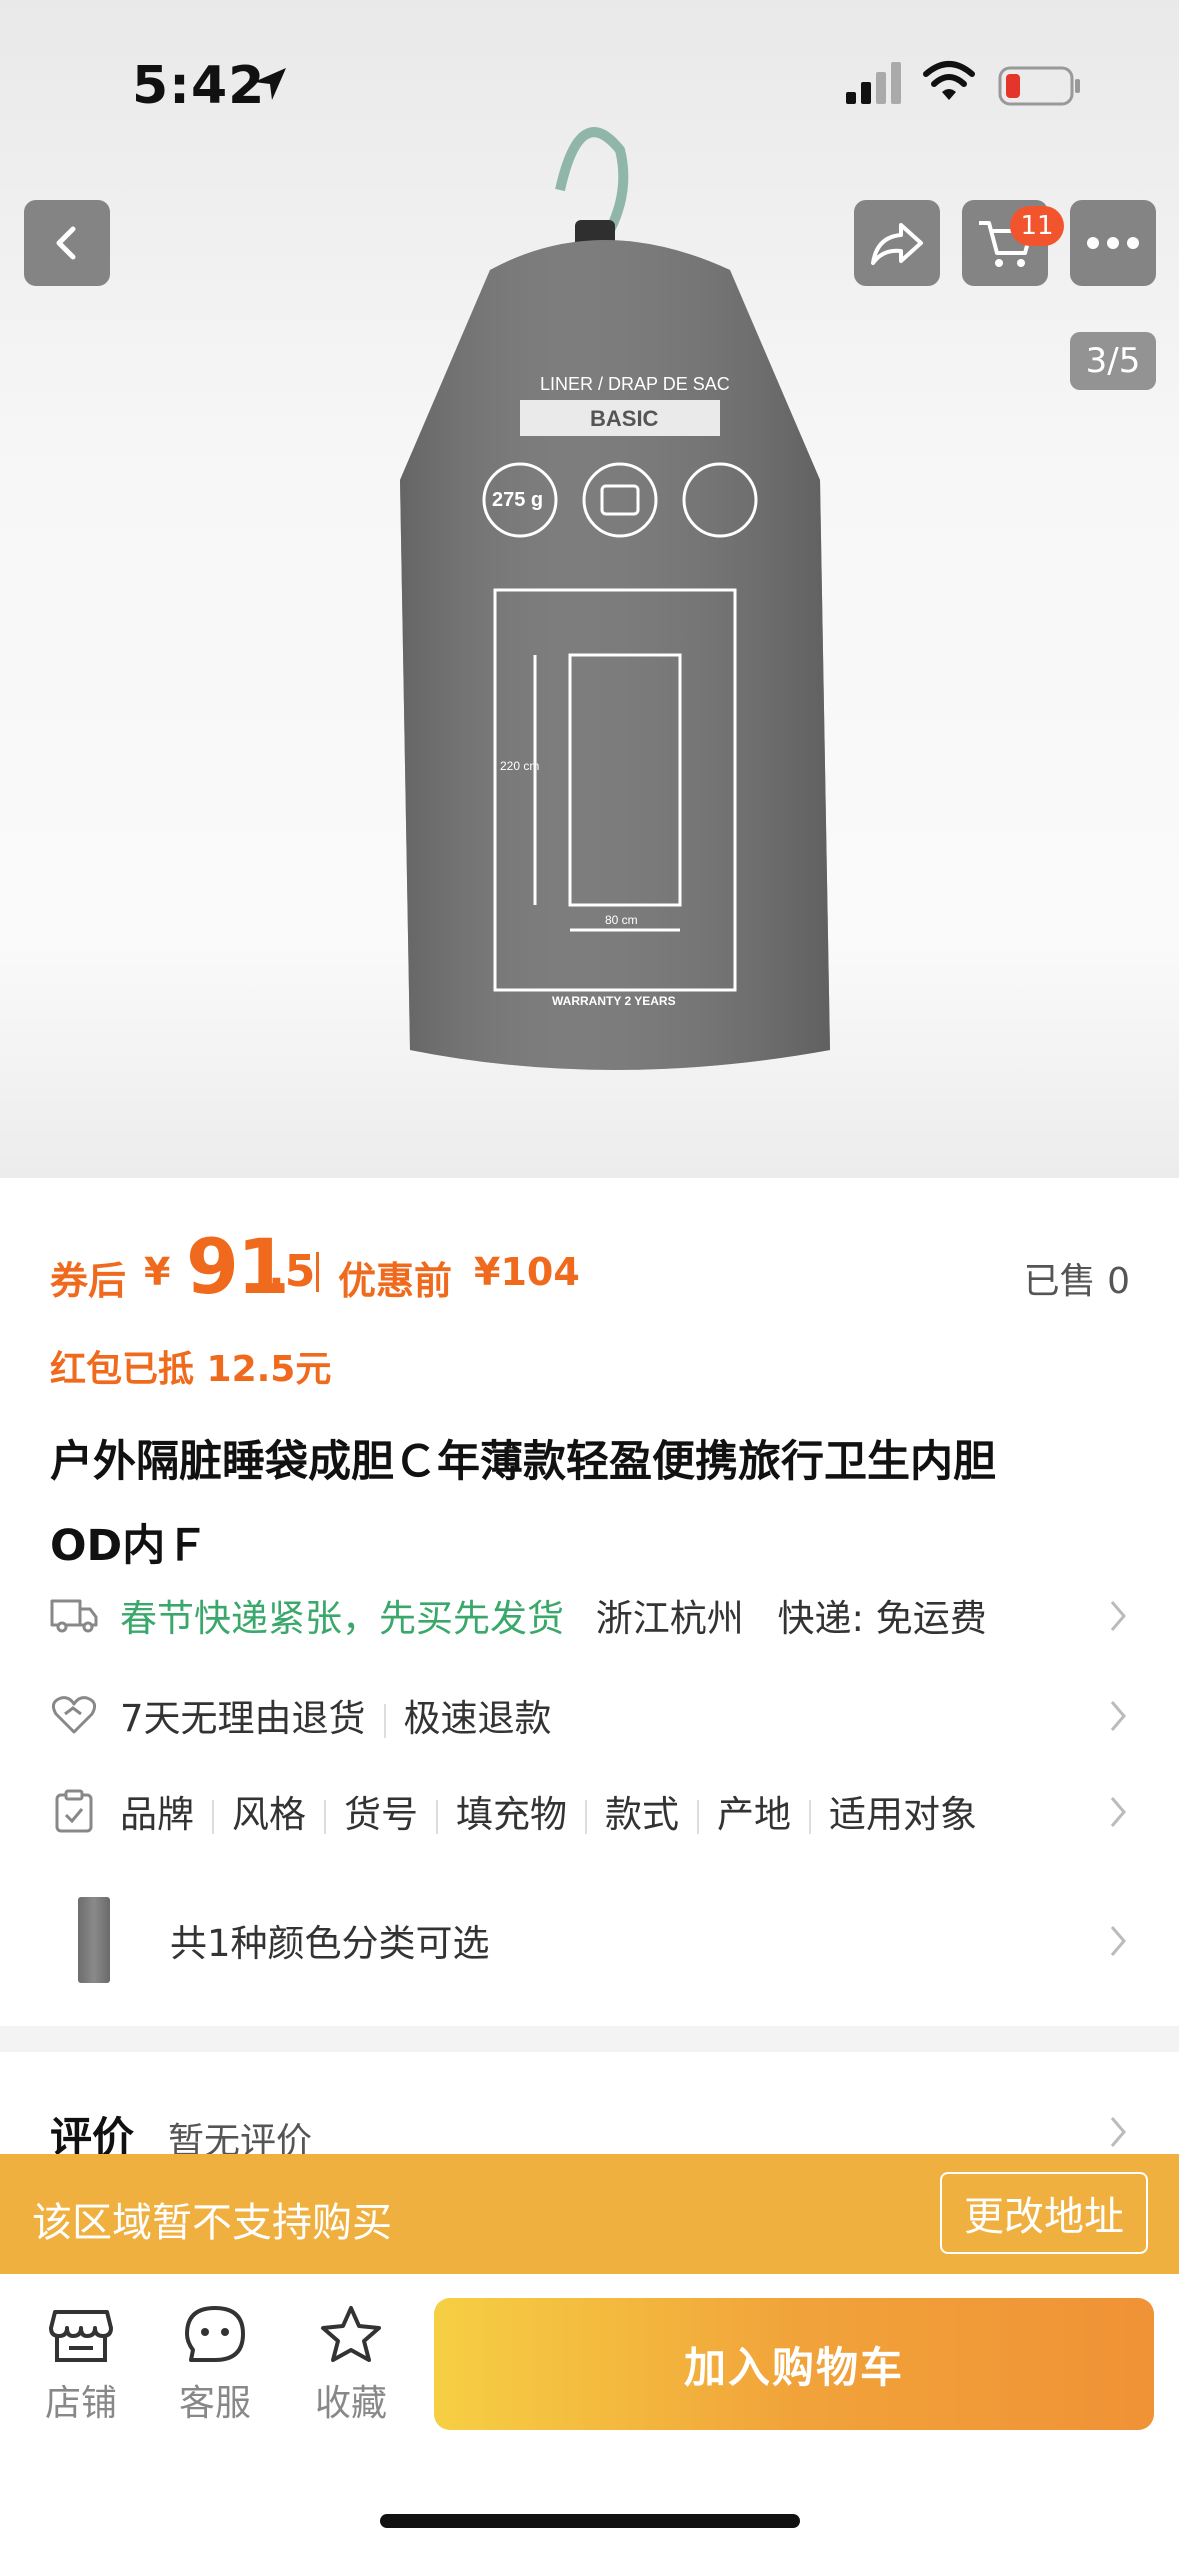 This screenshot has height=2556, width=1179. Describe the element at coordinates (81, 2336) in the screenshot. I see `store-icon` at that location.